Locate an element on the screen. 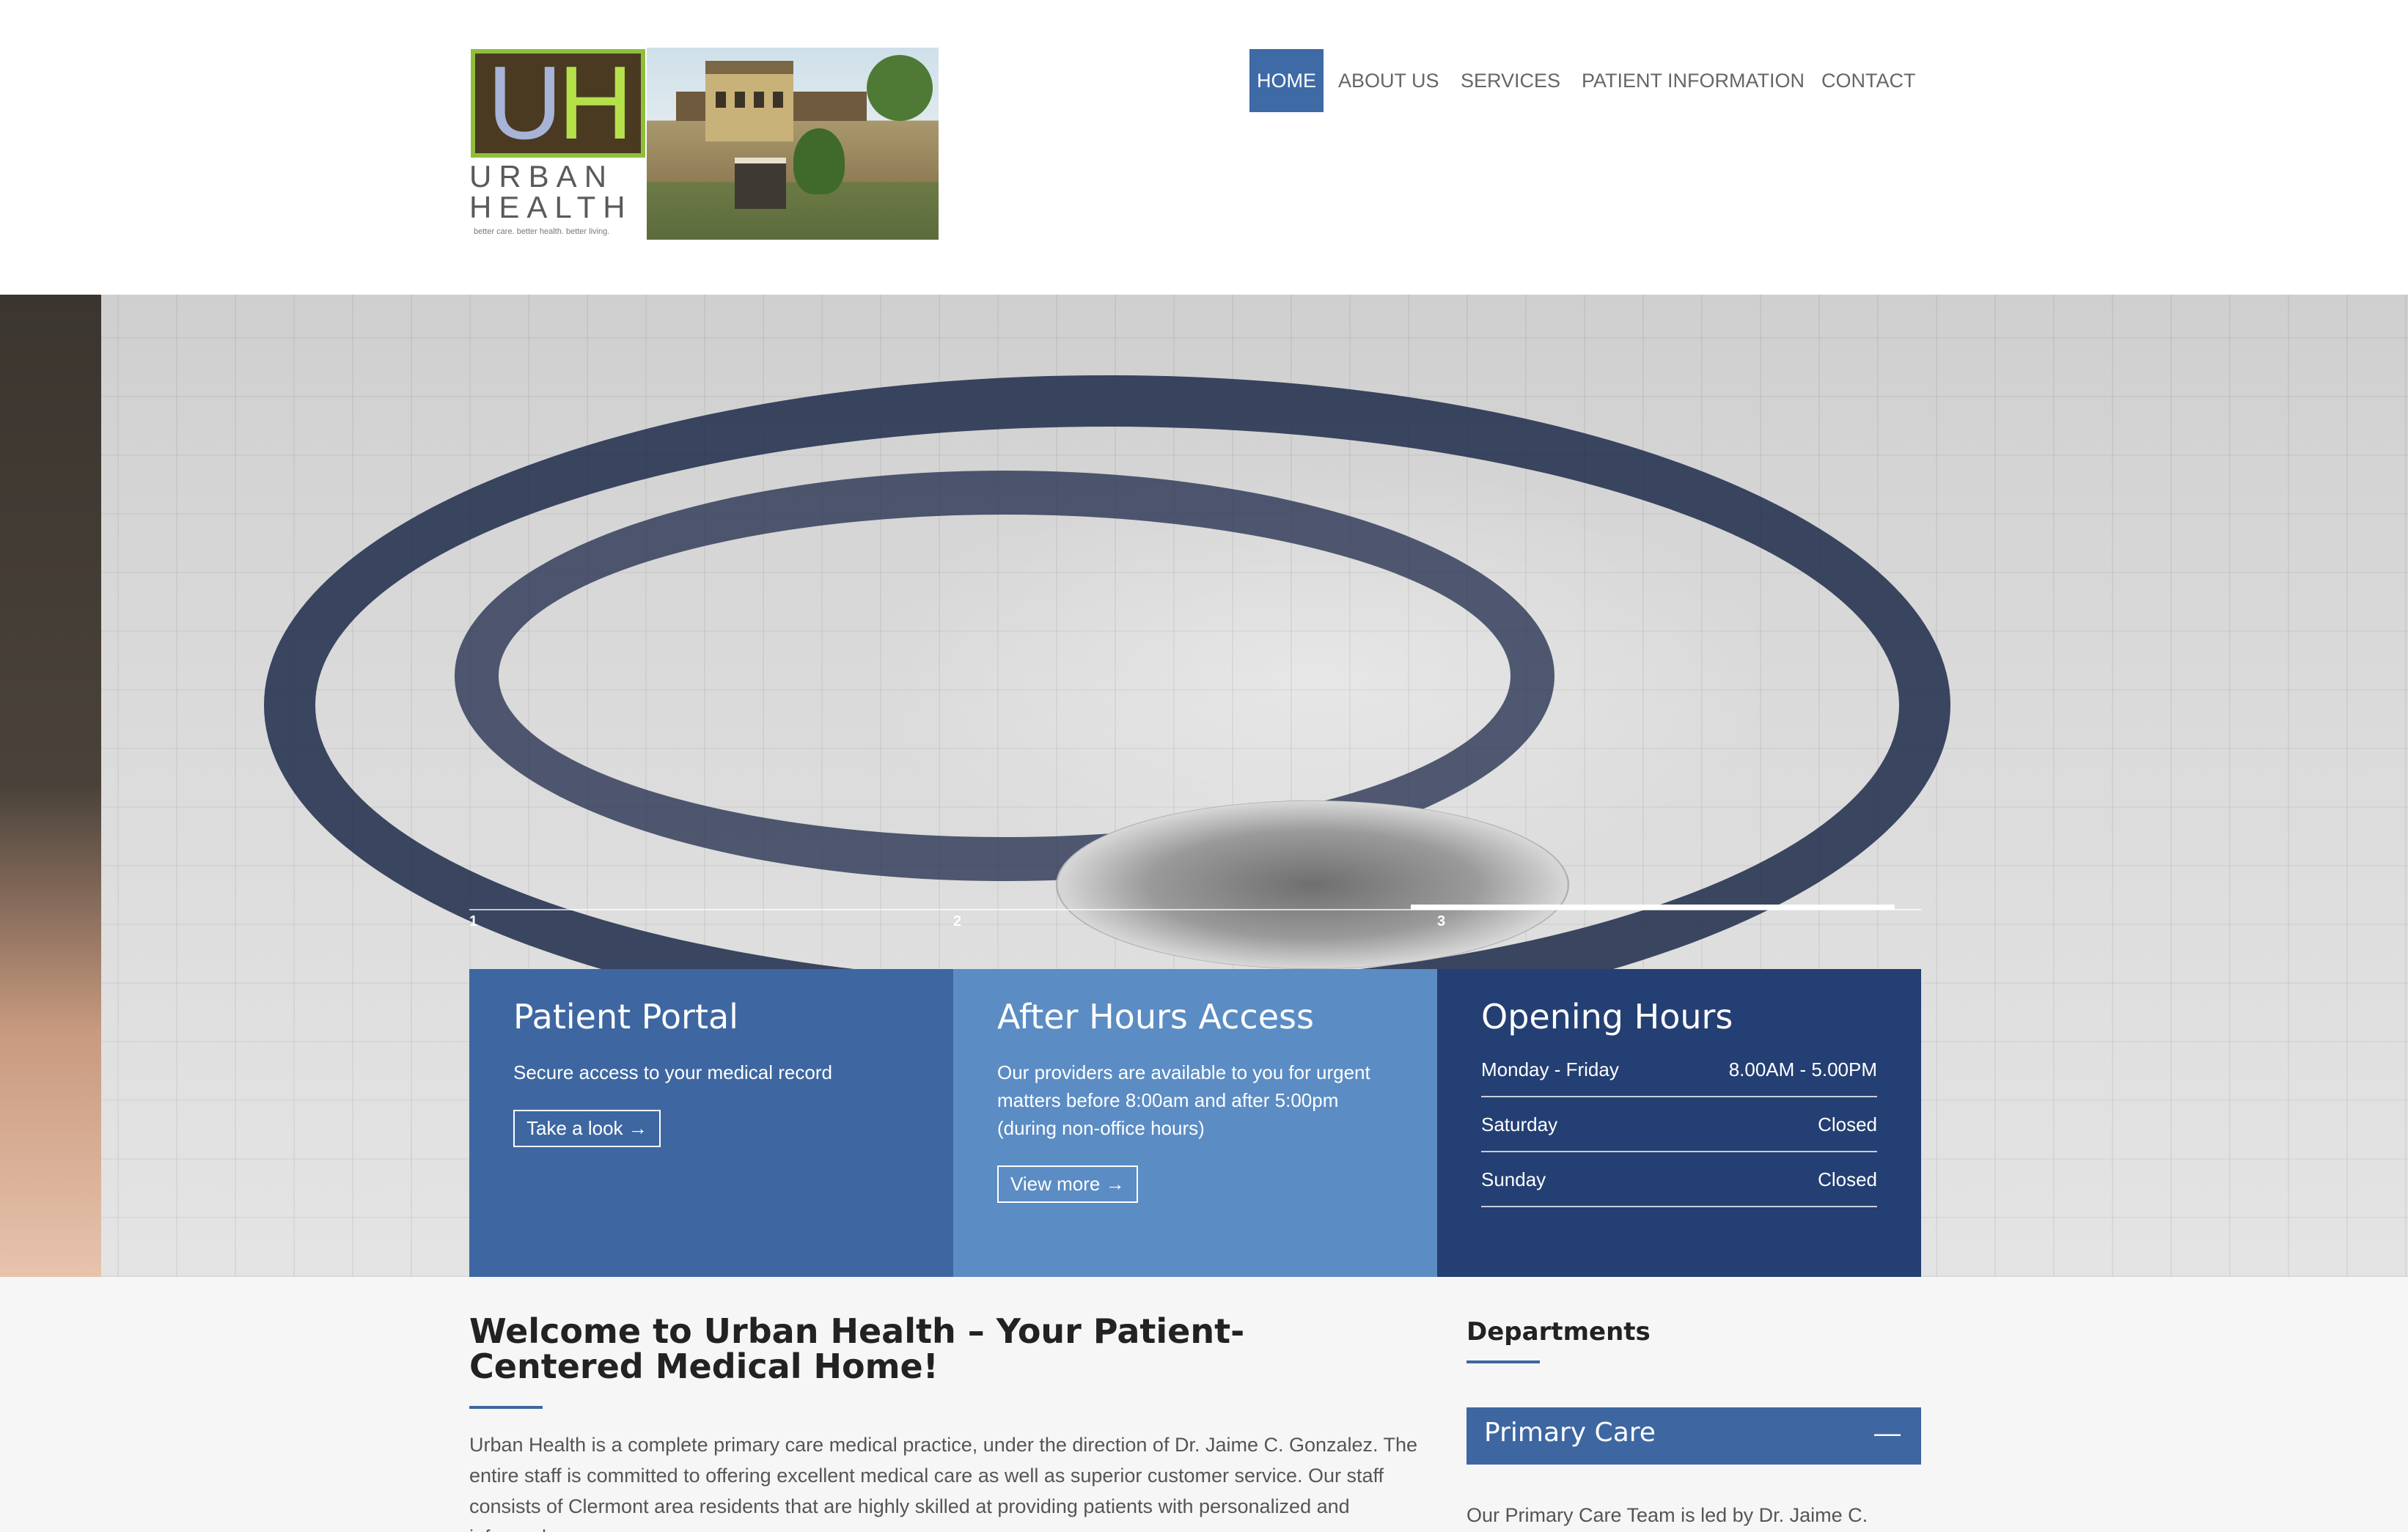 This screenshot has height=1532, width=2408. slider-dot-3: 3 is located at coordinates (1441, 922).